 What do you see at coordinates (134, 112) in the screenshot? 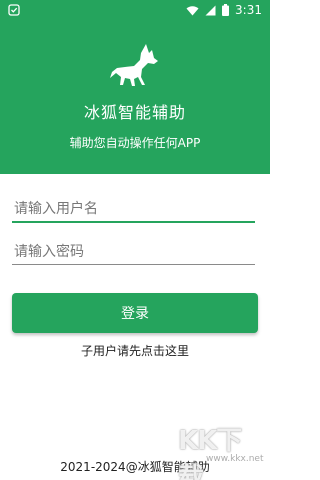
I see `app-title: 冰狐智能辅助` at bounding box center [134, 112].